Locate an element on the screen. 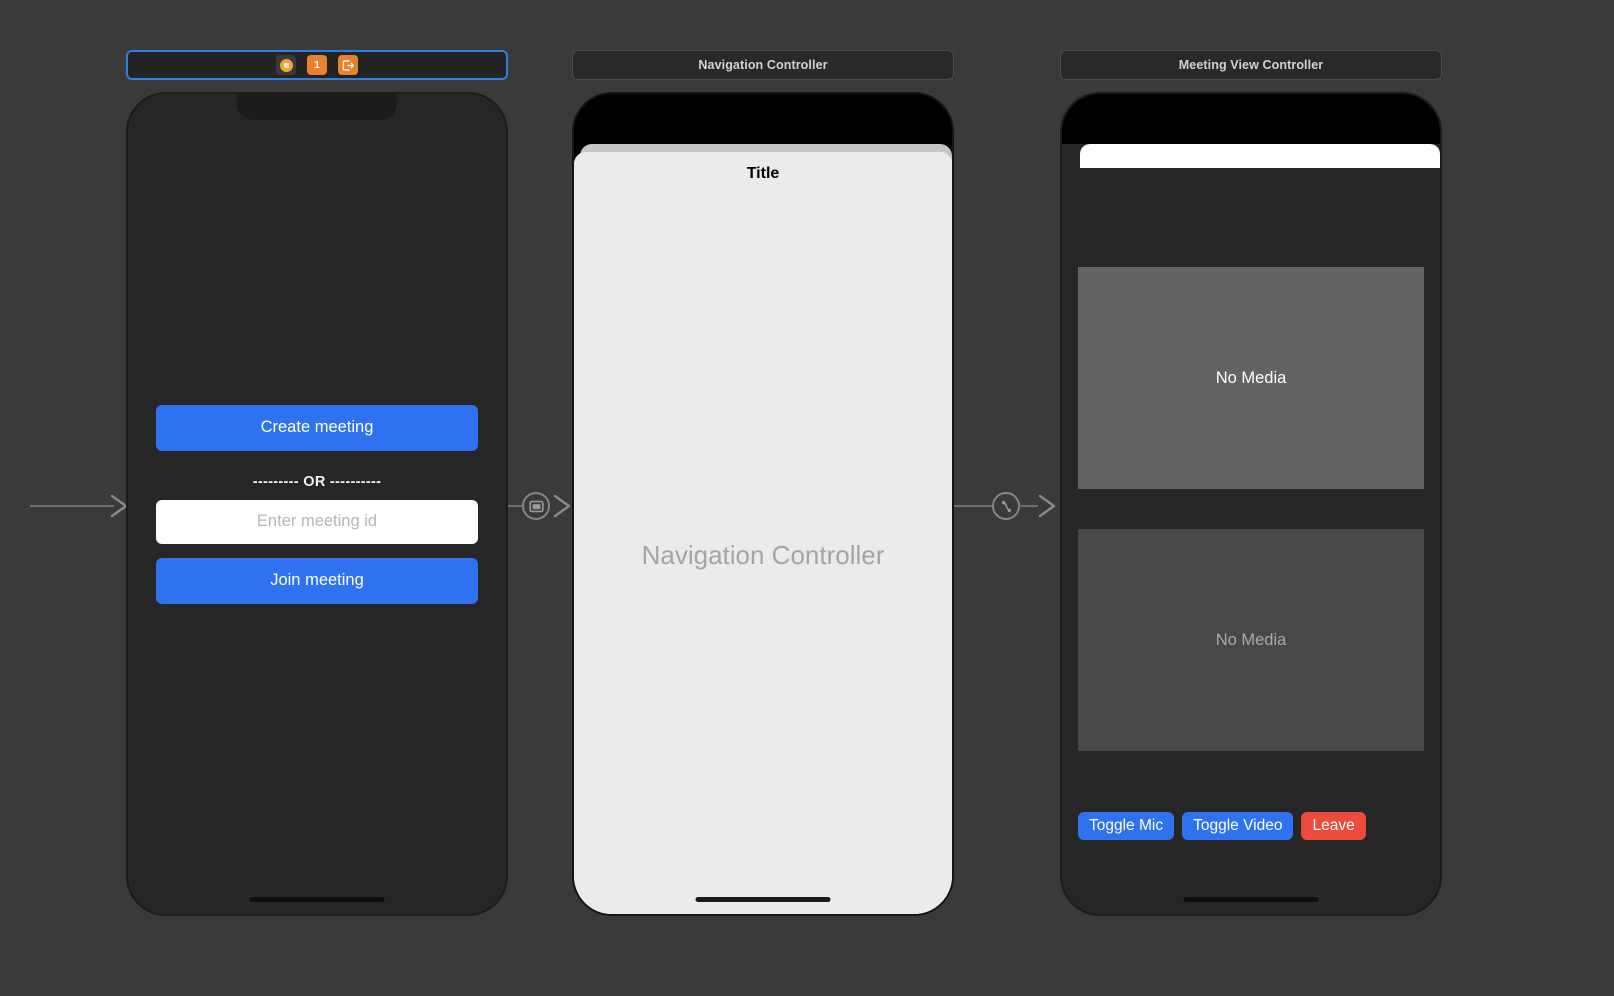 This screenshot has height=996, width=1614. first-responder-icon: 1 is located at coordinates (317, 65).